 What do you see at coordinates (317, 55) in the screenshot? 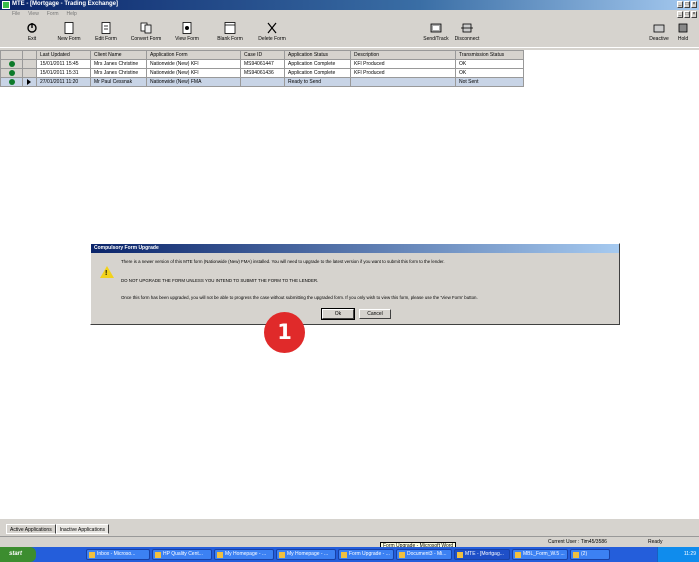
I see `column-header-application-status: Application Status` at bounding box center [317, 55].